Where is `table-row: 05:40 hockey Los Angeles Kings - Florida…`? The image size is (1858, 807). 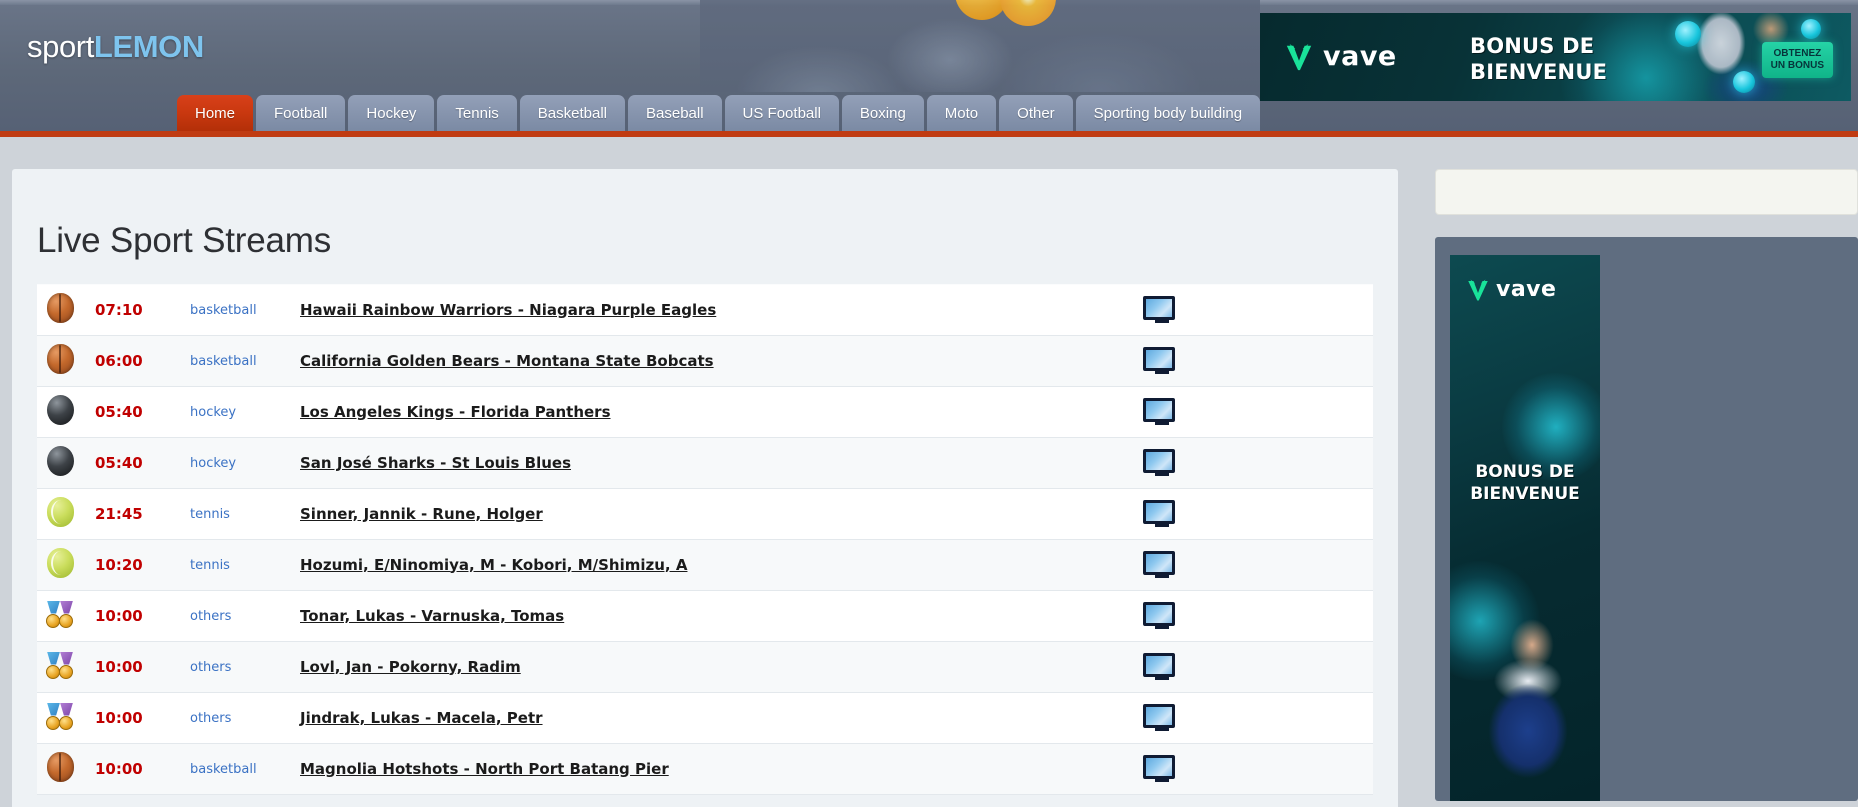
table-row: 05:40 hockey Los Angeles Kings - Florida… is located at coordinates (705, 412).